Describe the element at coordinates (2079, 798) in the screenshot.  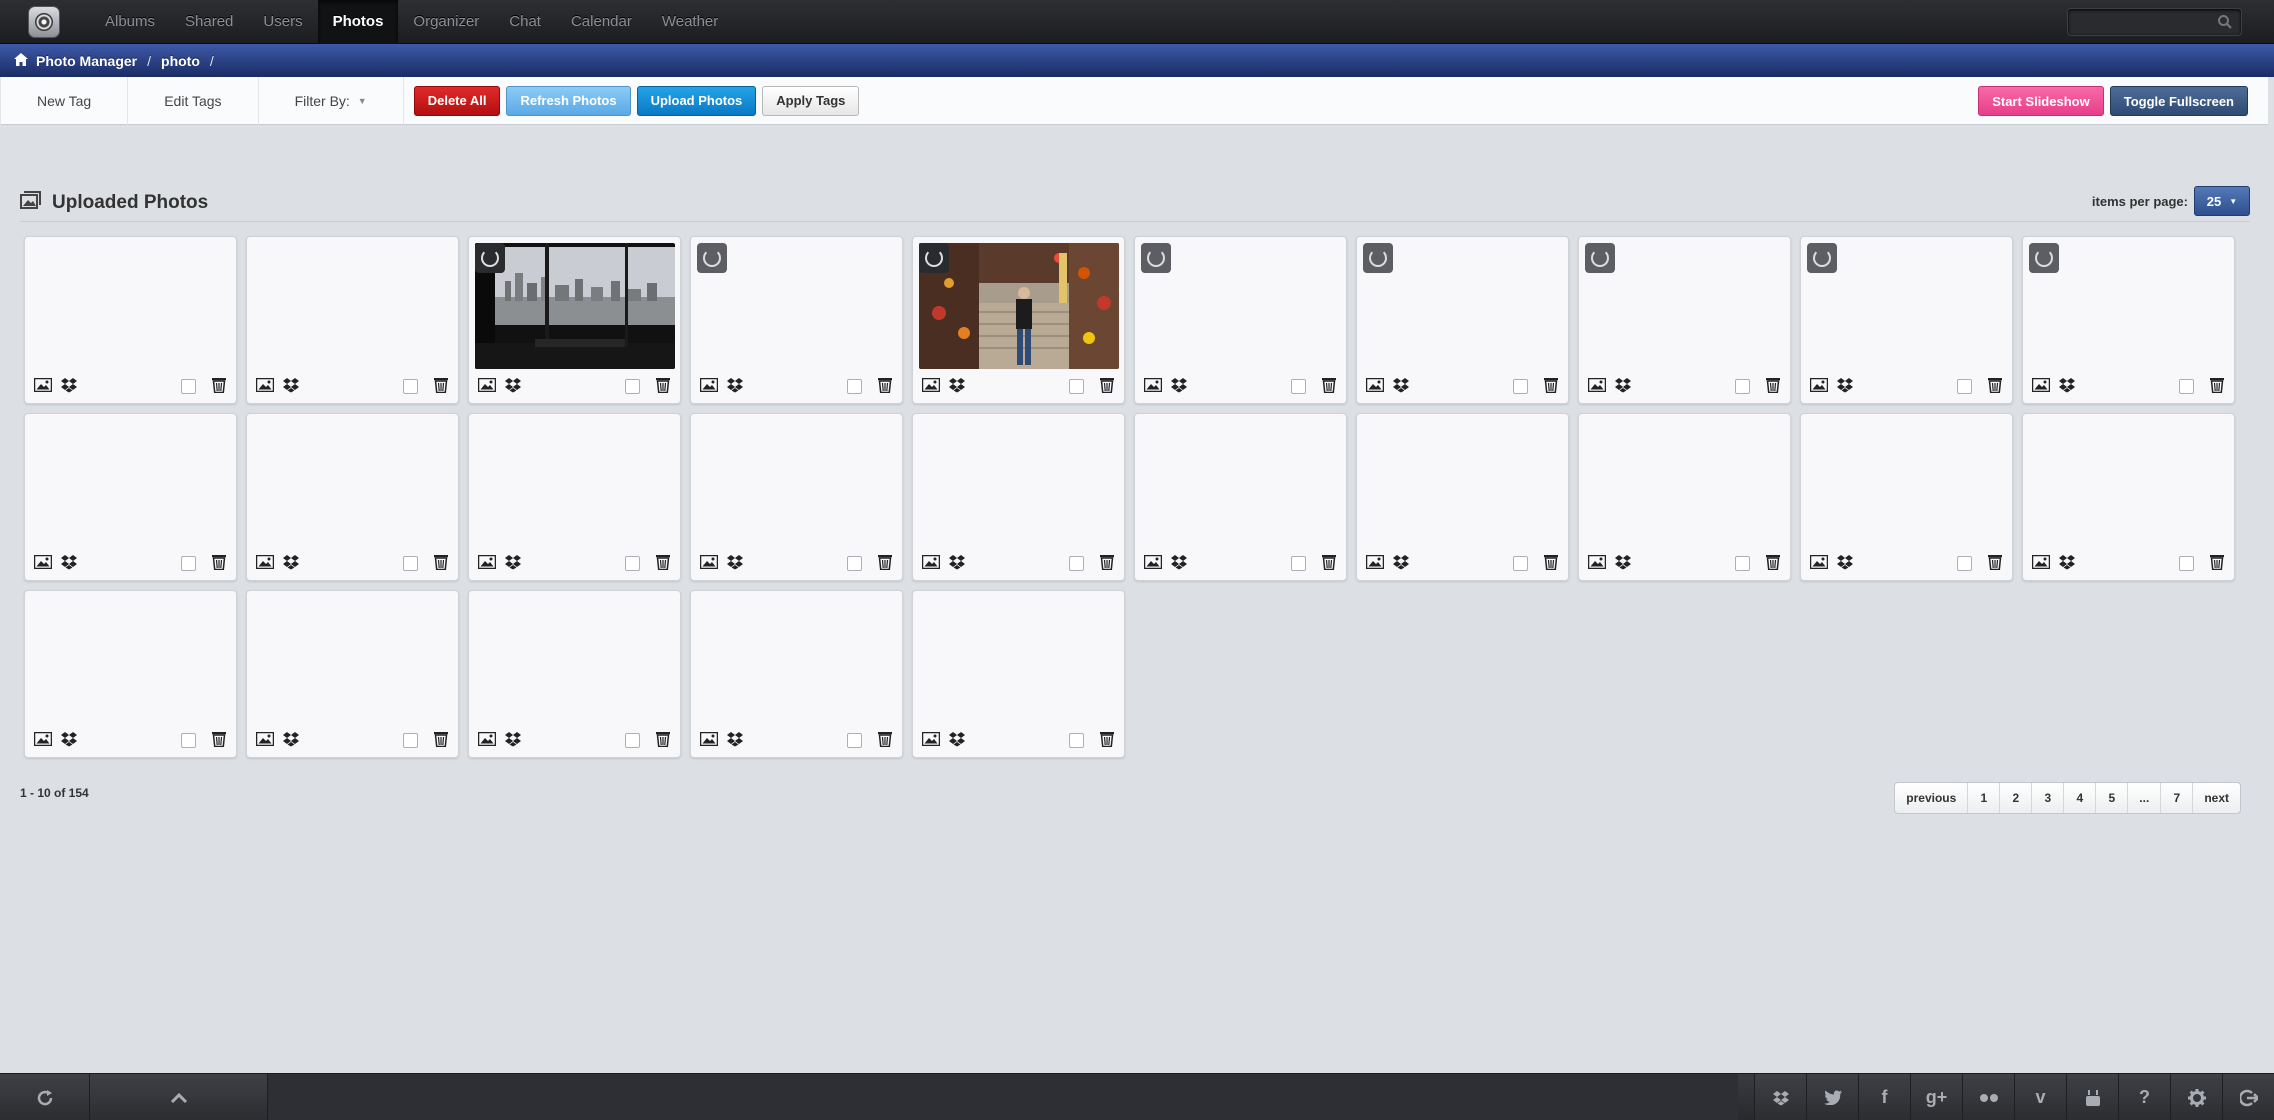
I see `page-4: 4` at that location.